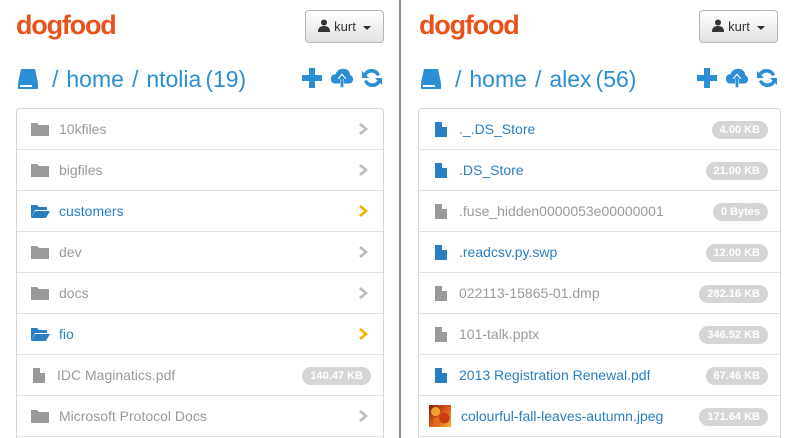 Image resolution: width=794 pixels, height=438 pixels. What do you see at coordinates (200, 334) in the screenshot?
I see `list-item: fio` at bounding box center [200, 334].